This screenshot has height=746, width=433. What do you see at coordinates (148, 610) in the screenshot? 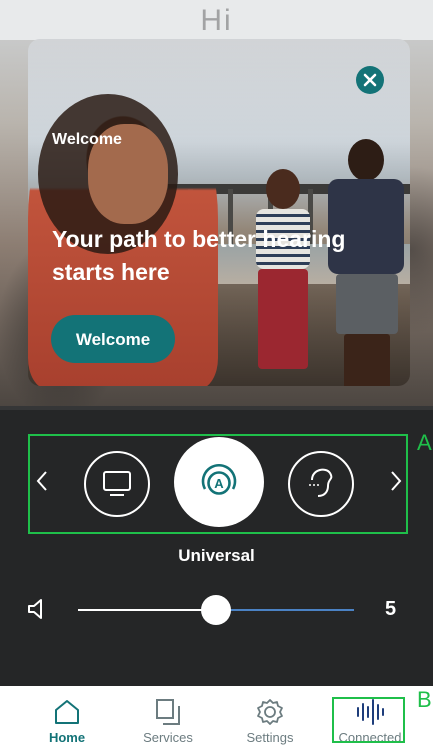
I see `volume-track-filled` at bounding box center [148, 610].